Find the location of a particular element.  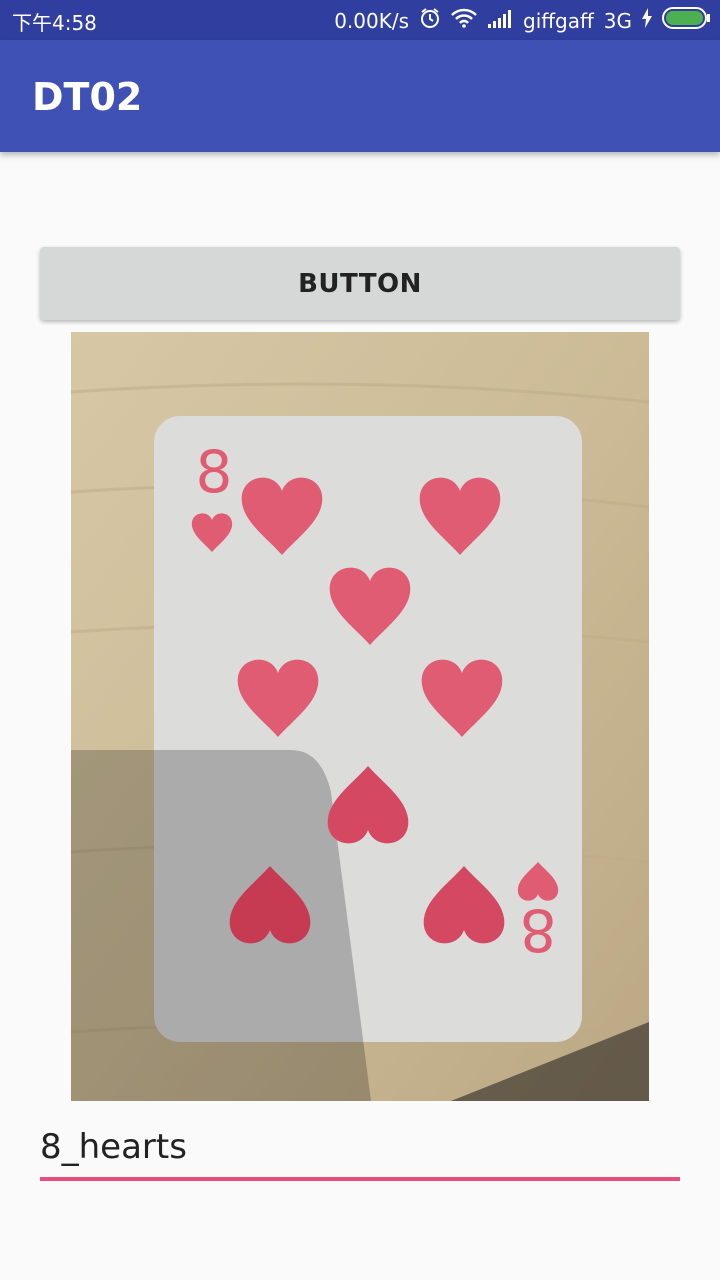

app-bar: DT02 is located at coordinates (360, 96).